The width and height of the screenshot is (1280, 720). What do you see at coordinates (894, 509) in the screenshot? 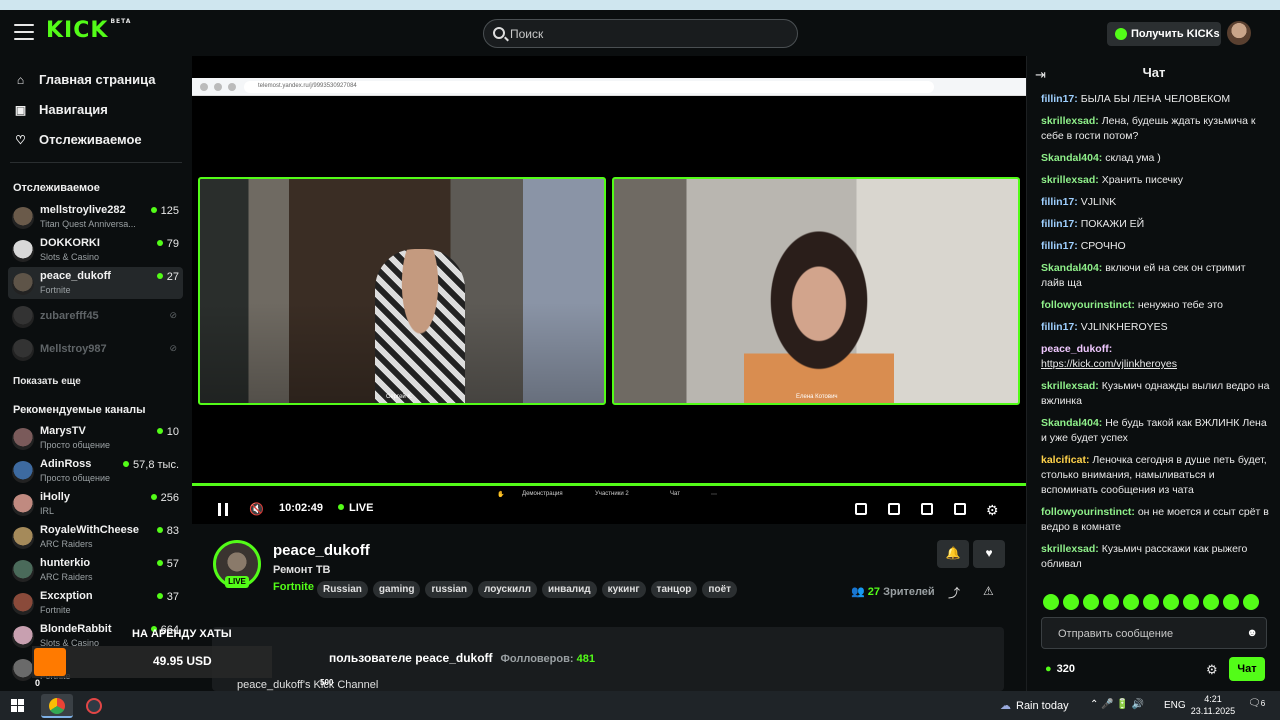
I see `clip-icon` at bounding box center [894, 509].